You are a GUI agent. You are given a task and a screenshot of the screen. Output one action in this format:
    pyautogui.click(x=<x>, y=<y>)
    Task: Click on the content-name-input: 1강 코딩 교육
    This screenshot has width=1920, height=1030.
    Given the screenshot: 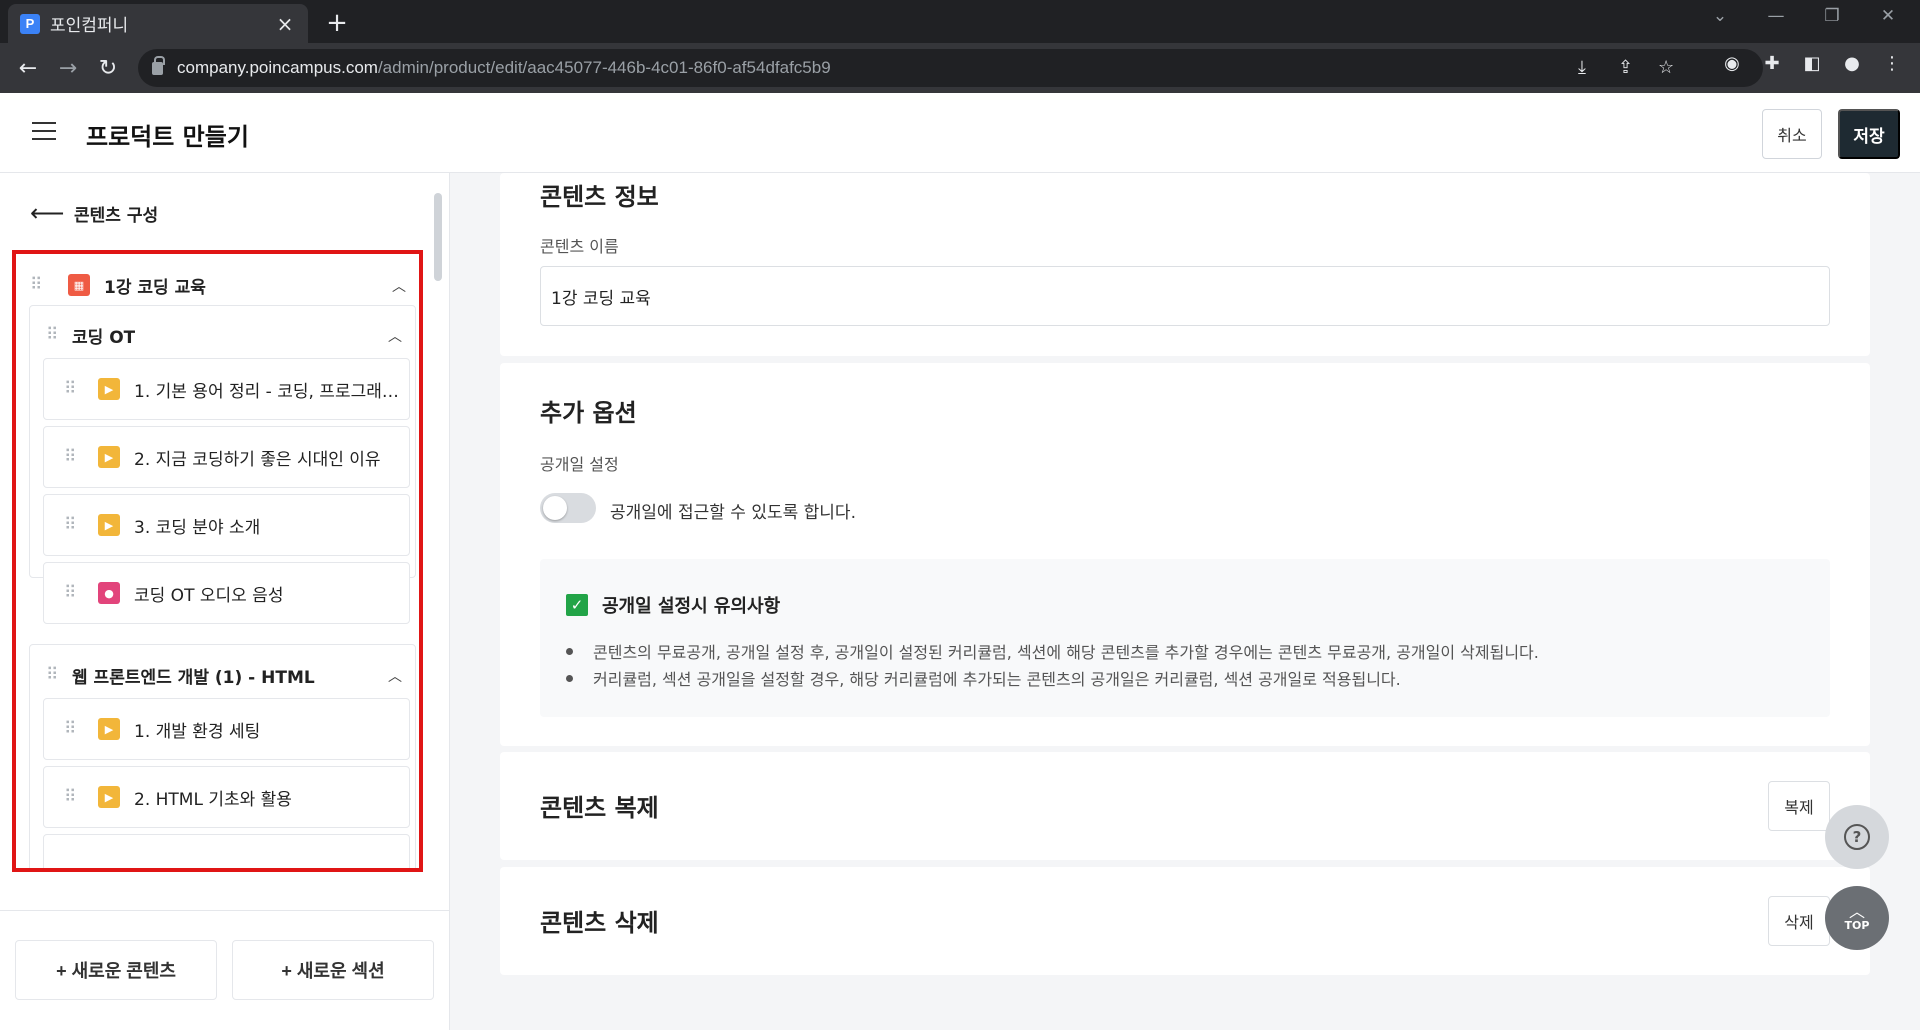 What is the action you would take?
    pyautogui.click(x=1185, y=296)
    